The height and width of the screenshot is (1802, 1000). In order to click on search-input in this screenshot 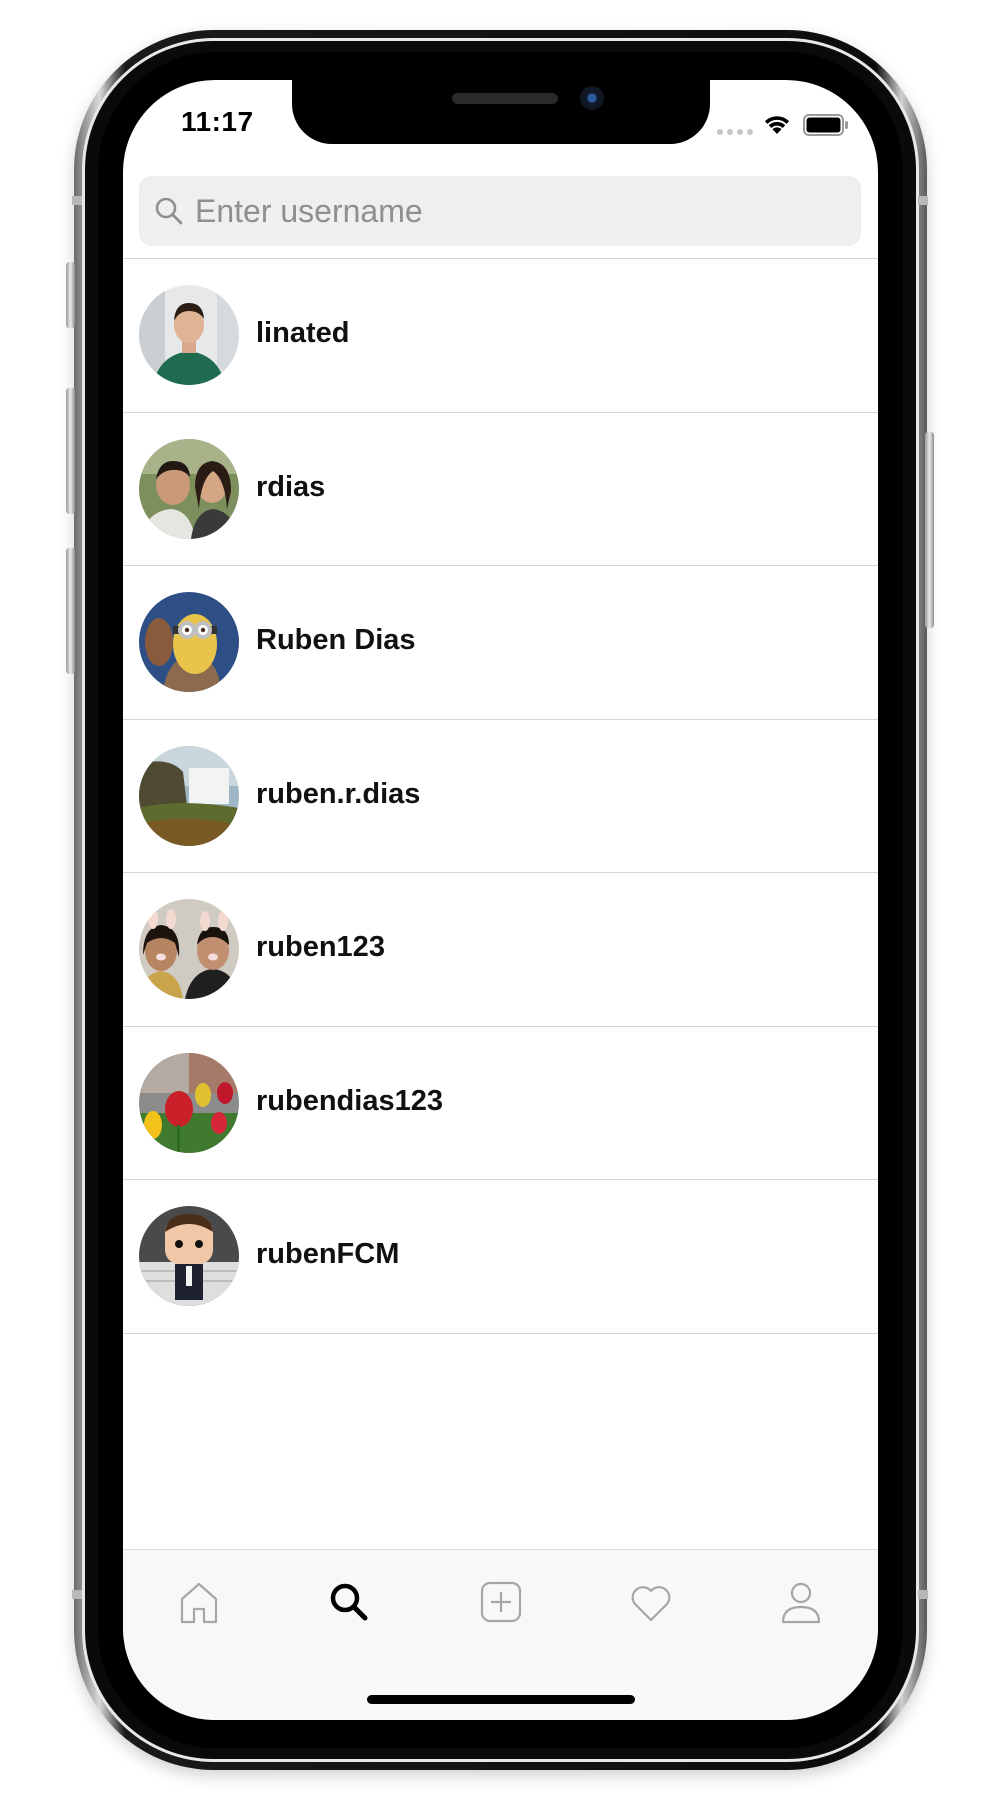, I will do `click(495, 211)`.